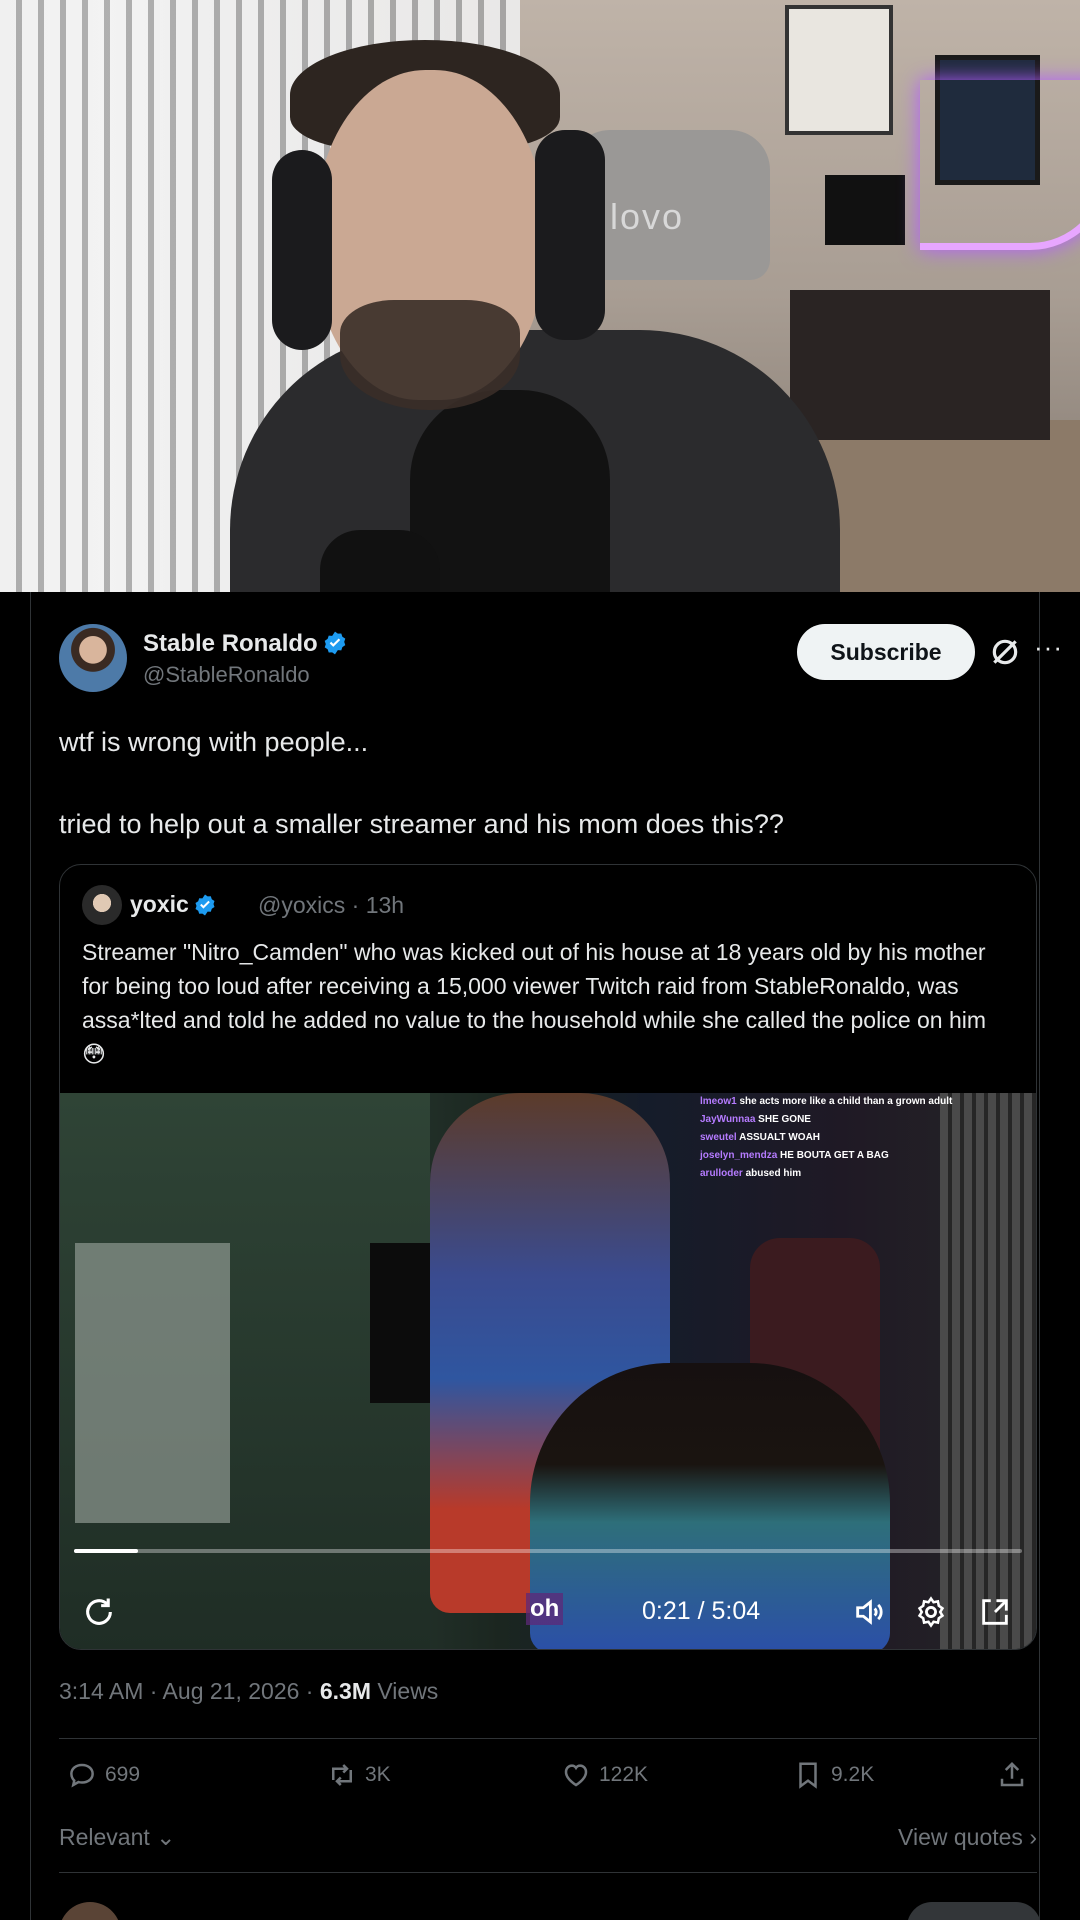  I want to click on chat-message: arulloder abused him, so click(868, 1174).